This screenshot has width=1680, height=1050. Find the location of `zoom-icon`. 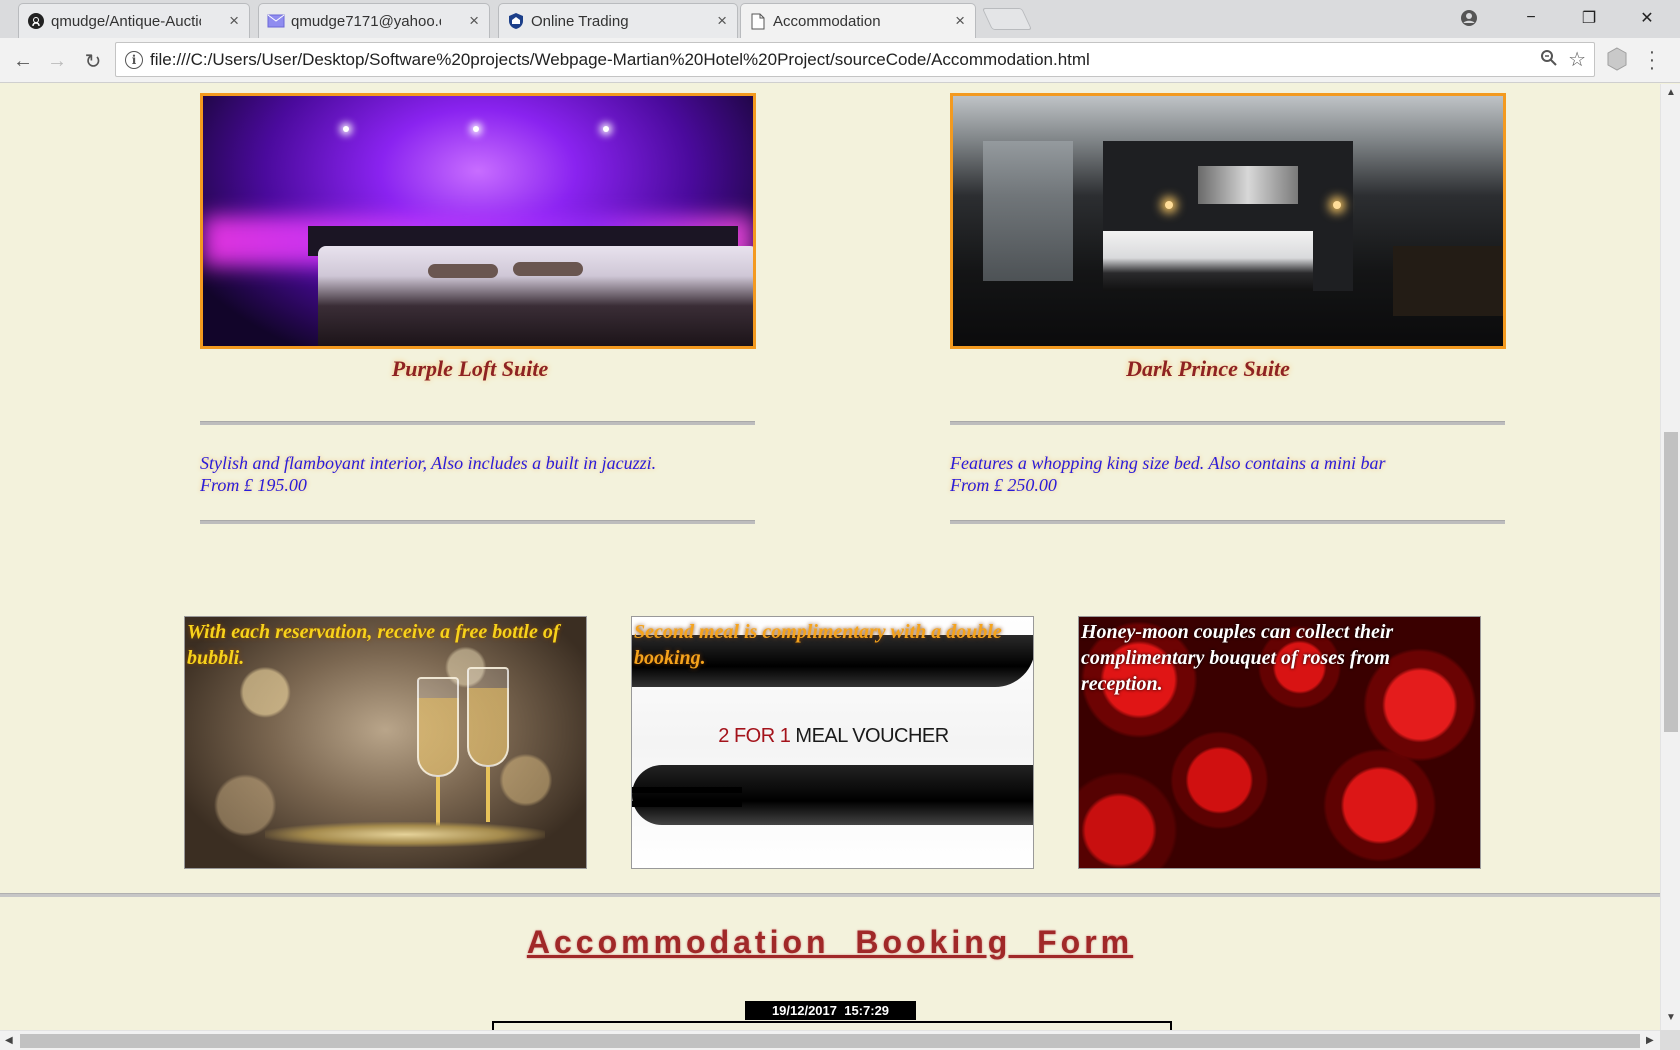

zoom-icon is located at coordinates (1549, 60).